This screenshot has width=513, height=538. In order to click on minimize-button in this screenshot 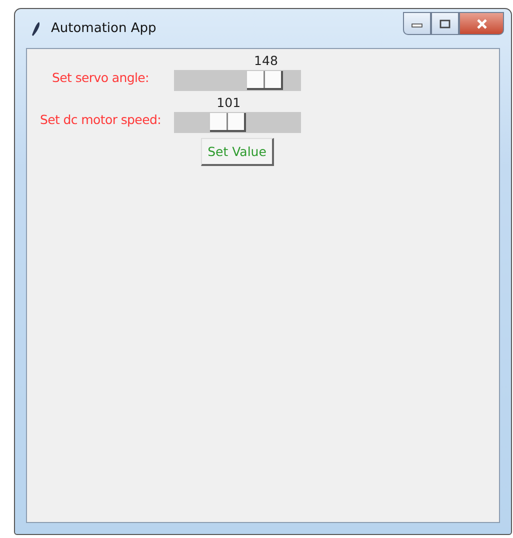, I will do `click(417, 23)`.